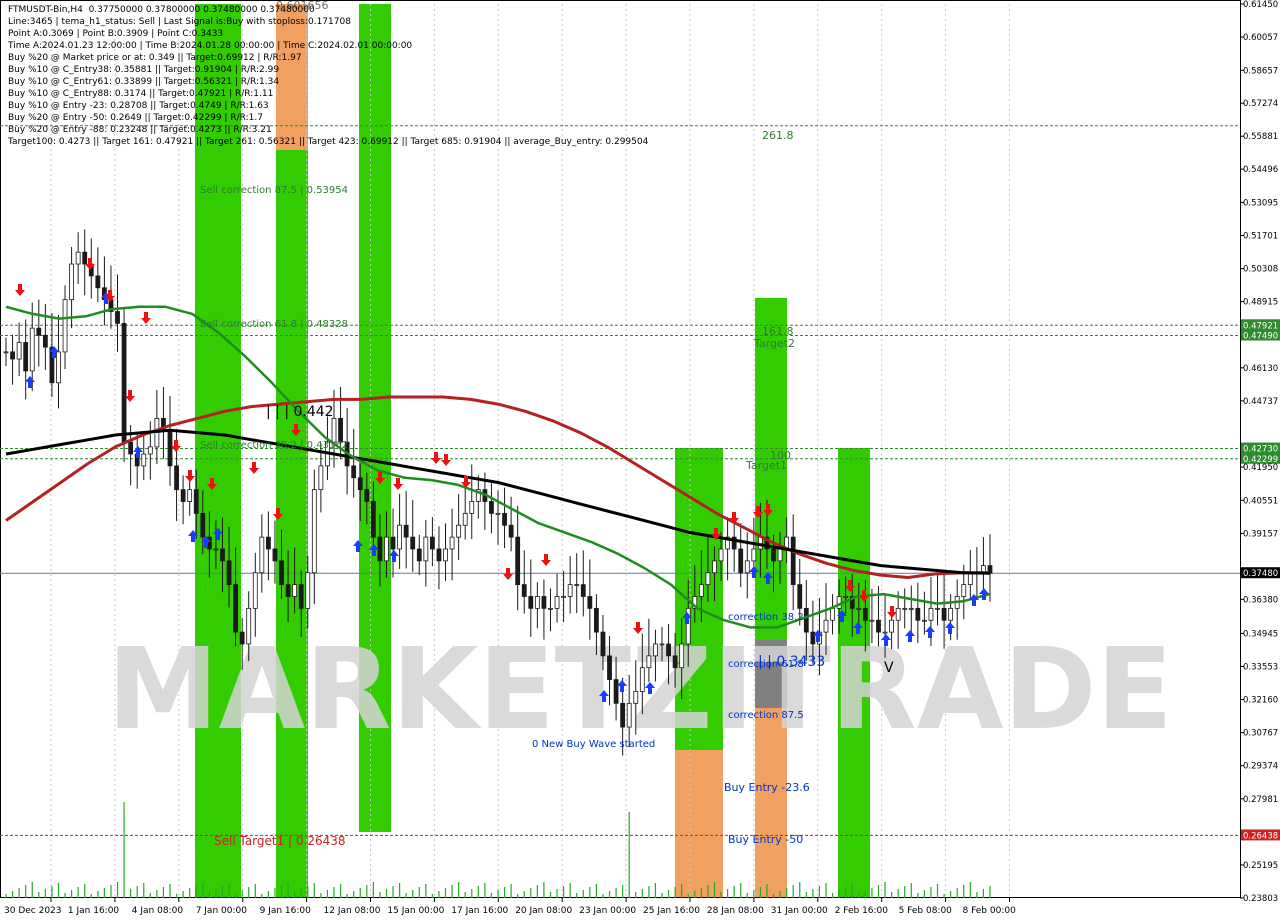 The image size is (1280, 924). I want to click on x-tick-label: 2 Feb 16:00, so click(862, 911).